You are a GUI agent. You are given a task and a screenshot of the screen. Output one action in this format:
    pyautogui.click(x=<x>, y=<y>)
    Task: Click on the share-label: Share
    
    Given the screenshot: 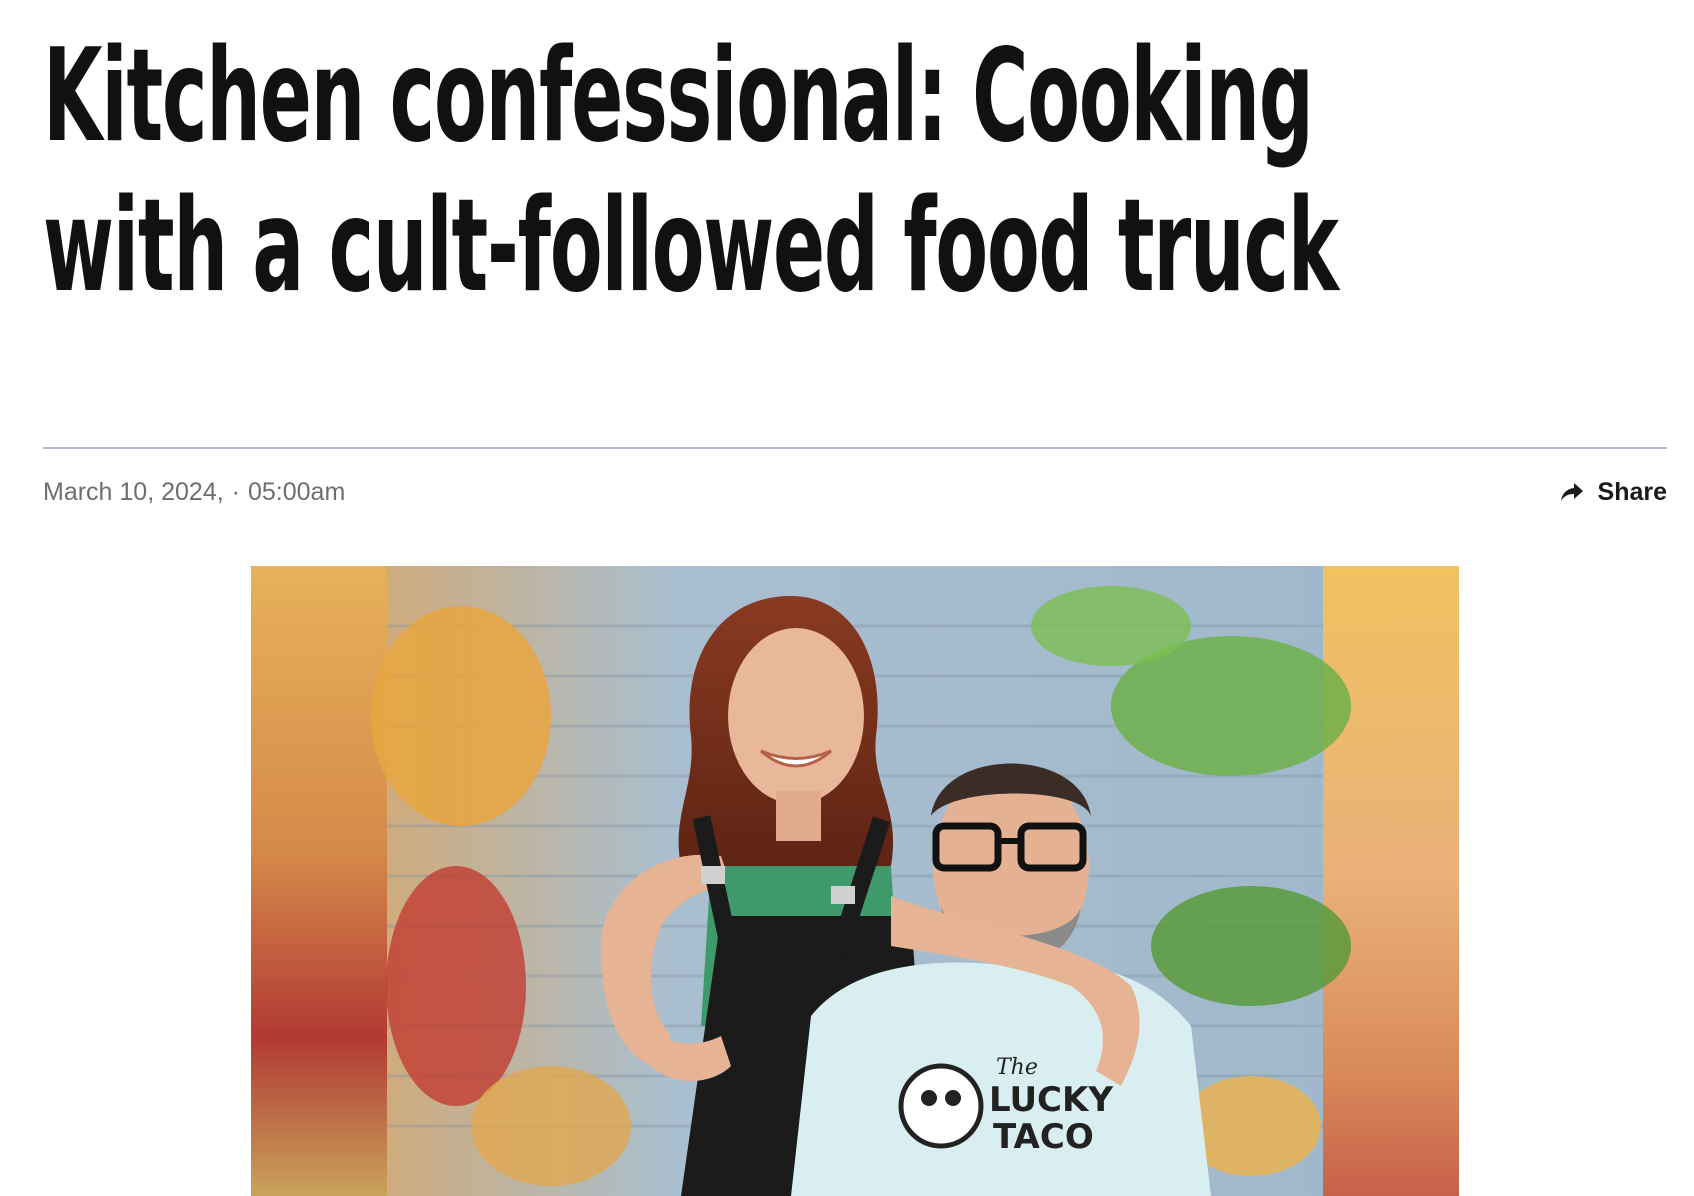 What is the action you would take?
    pyautogui.click(x=1632, y=491)
    